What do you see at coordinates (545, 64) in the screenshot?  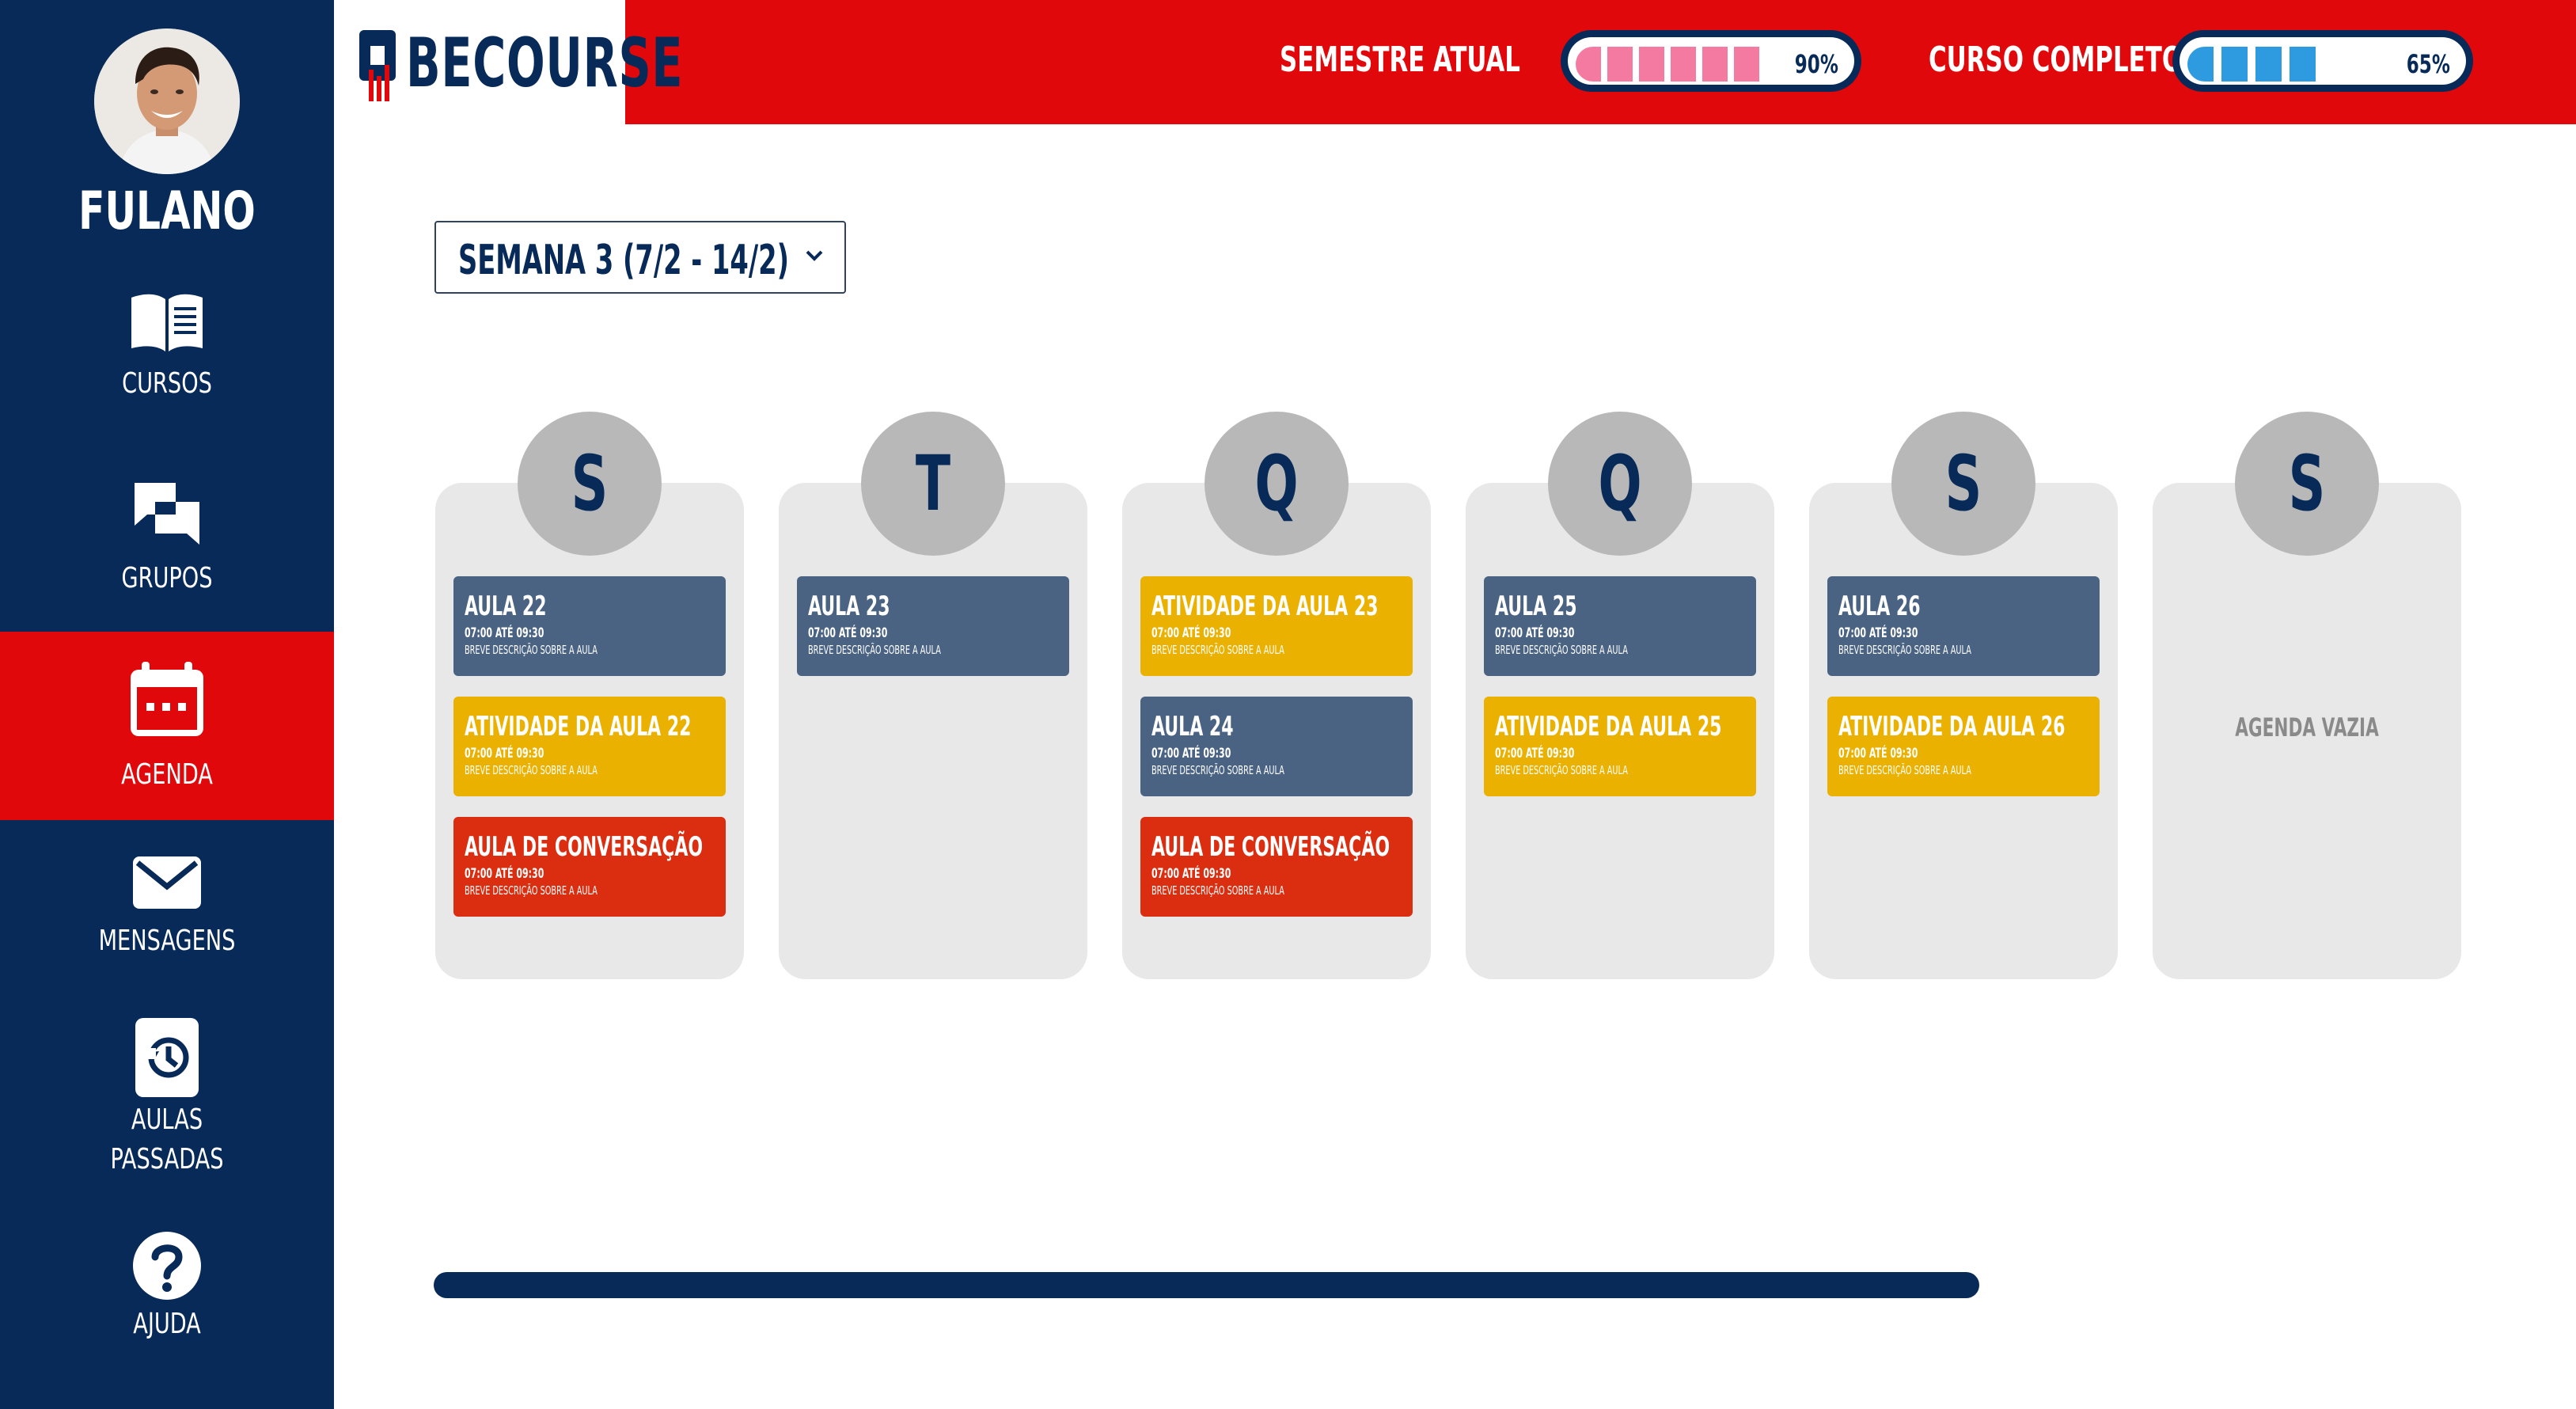 I see `logo-text: BECOURSE` at bounding box center [545, 64].